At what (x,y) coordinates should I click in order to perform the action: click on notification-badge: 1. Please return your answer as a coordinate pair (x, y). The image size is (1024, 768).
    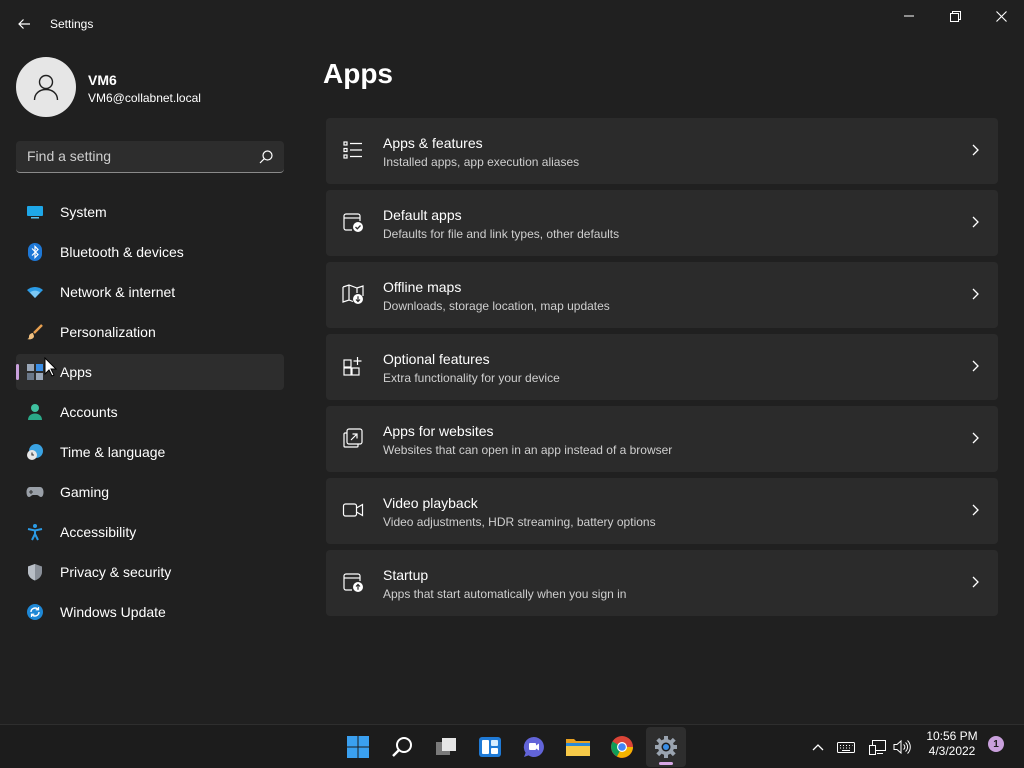
    Looking at the image, I should click on (996, 744).